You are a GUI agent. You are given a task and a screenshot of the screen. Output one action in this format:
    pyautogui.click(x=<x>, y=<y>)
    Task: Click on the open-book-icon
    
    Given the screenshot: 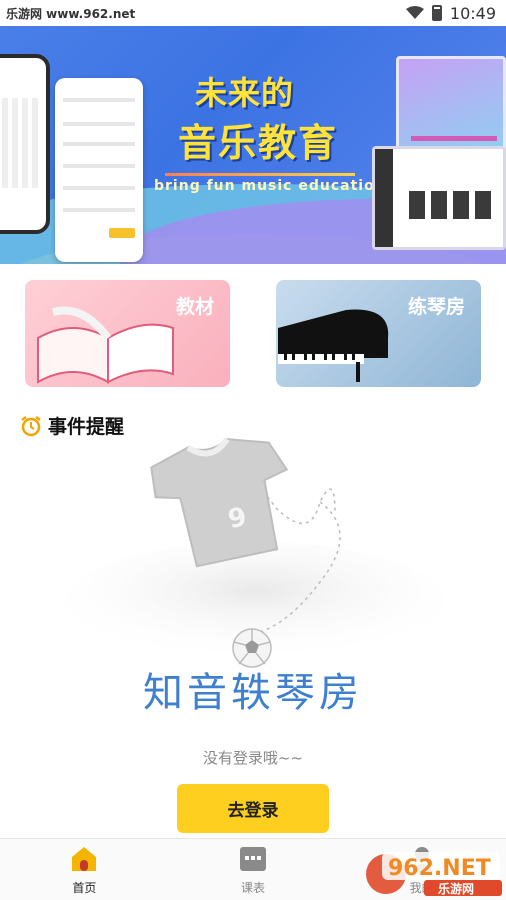 What is the action you would take?
    pyautogui.click(x=105, y=345)
    